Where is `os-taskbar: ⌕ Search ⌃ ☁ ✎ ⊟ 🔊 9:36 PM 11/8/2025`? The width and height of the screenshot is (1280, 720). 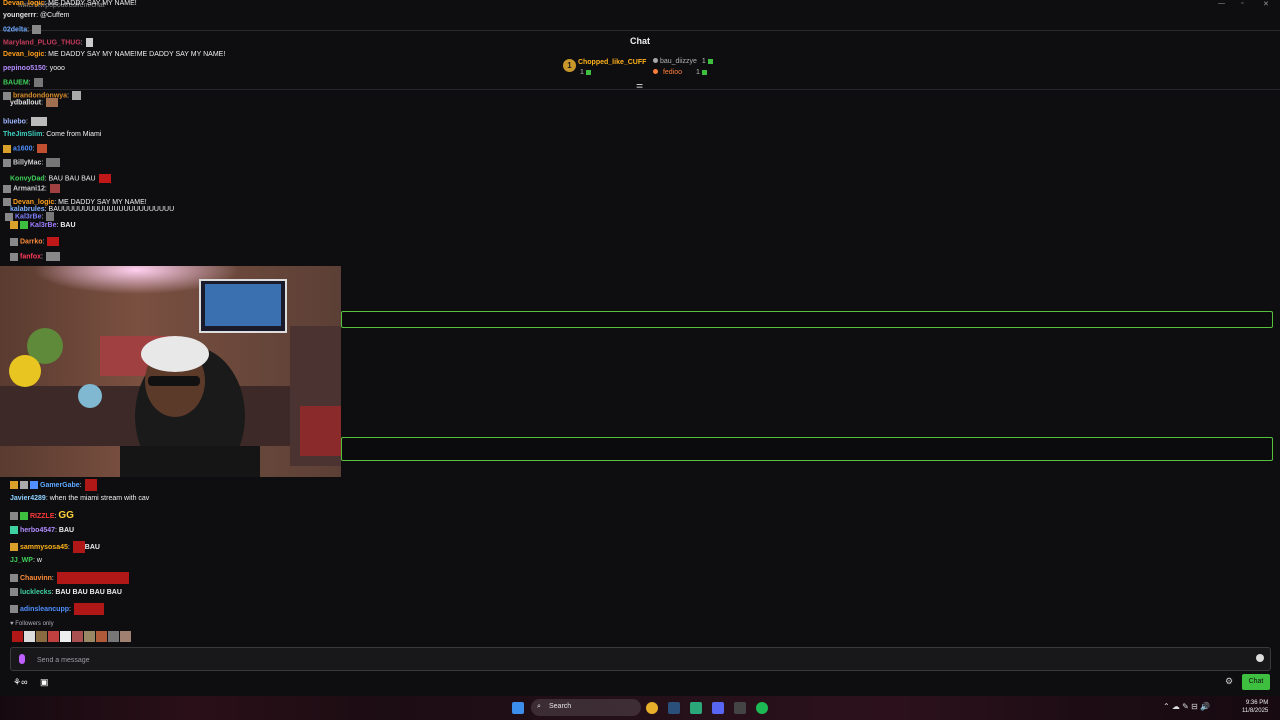 os-taskbar: ⌕ Search ⌃ ☁ ✎ ⊟ 🔊 9:36 PM 11/8/2025 is located at coordinates (640, 708).